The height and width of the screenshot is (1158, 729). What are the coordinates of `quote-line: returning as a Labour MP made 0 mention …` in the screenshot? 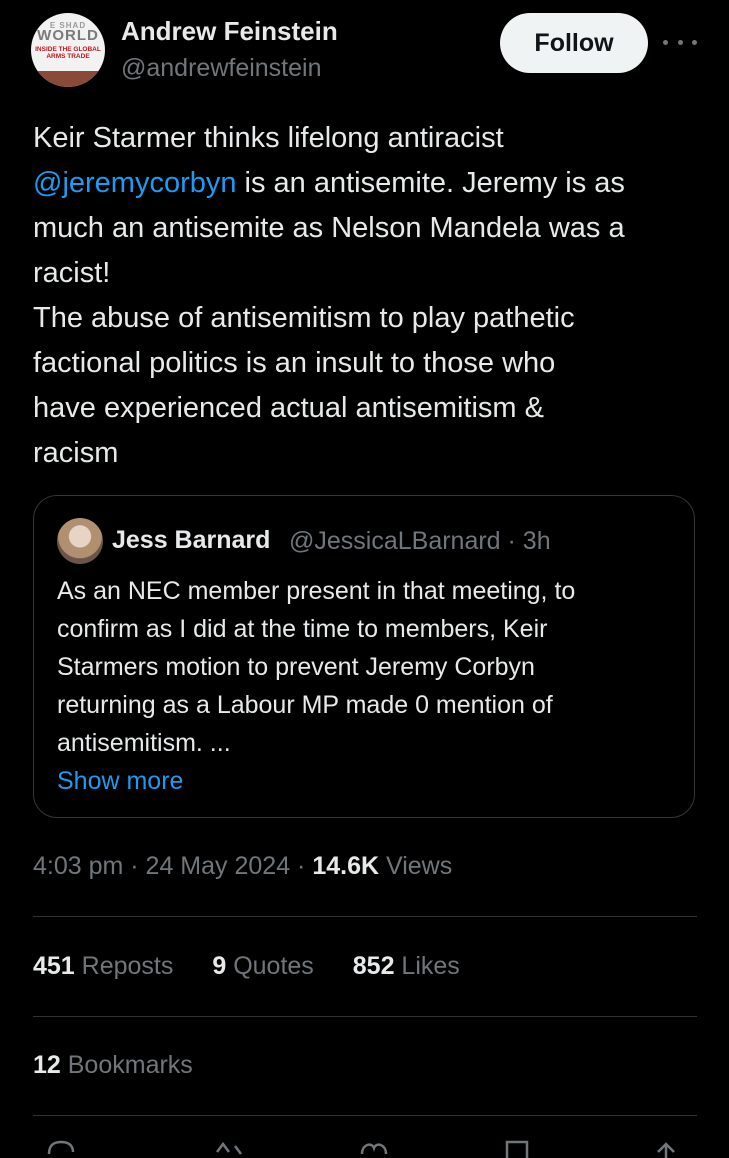 It's located at (305, 705).